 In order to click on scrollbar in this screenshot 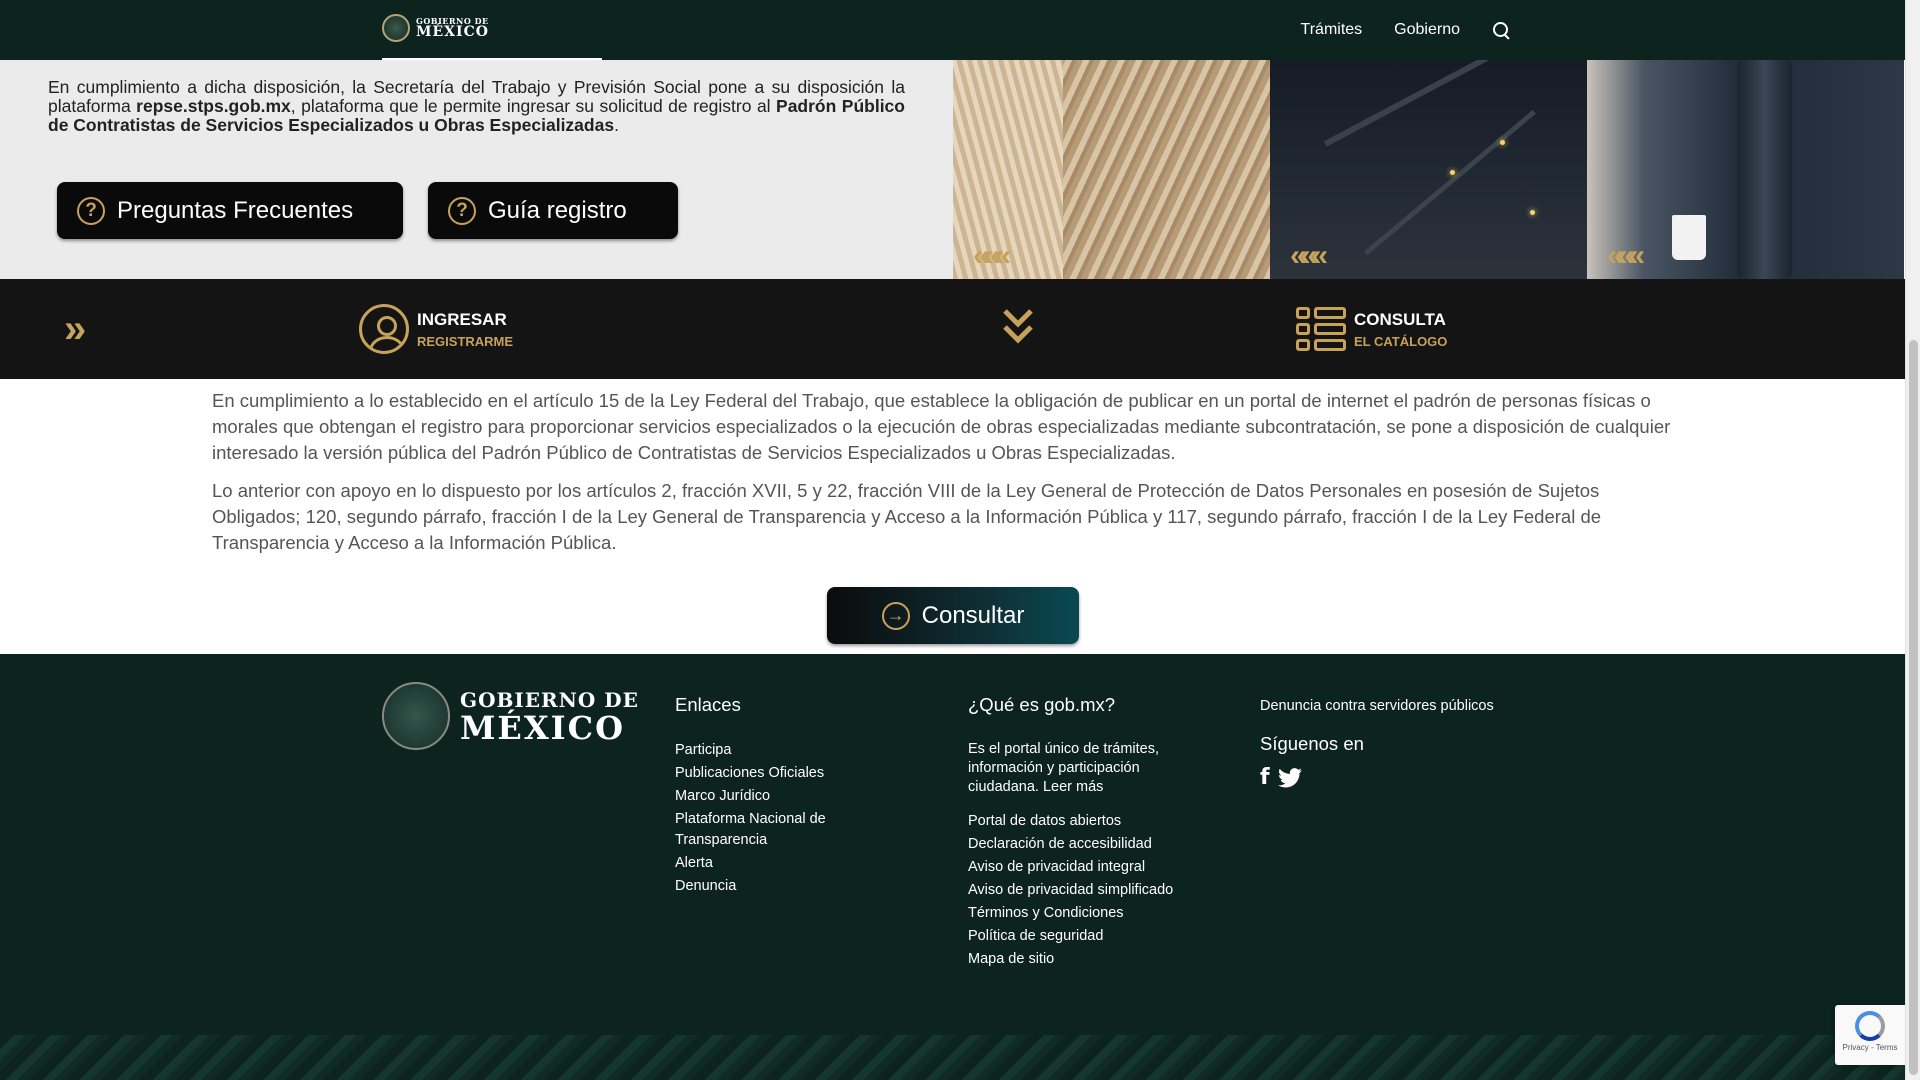, I will do `click(1912, 540)`.